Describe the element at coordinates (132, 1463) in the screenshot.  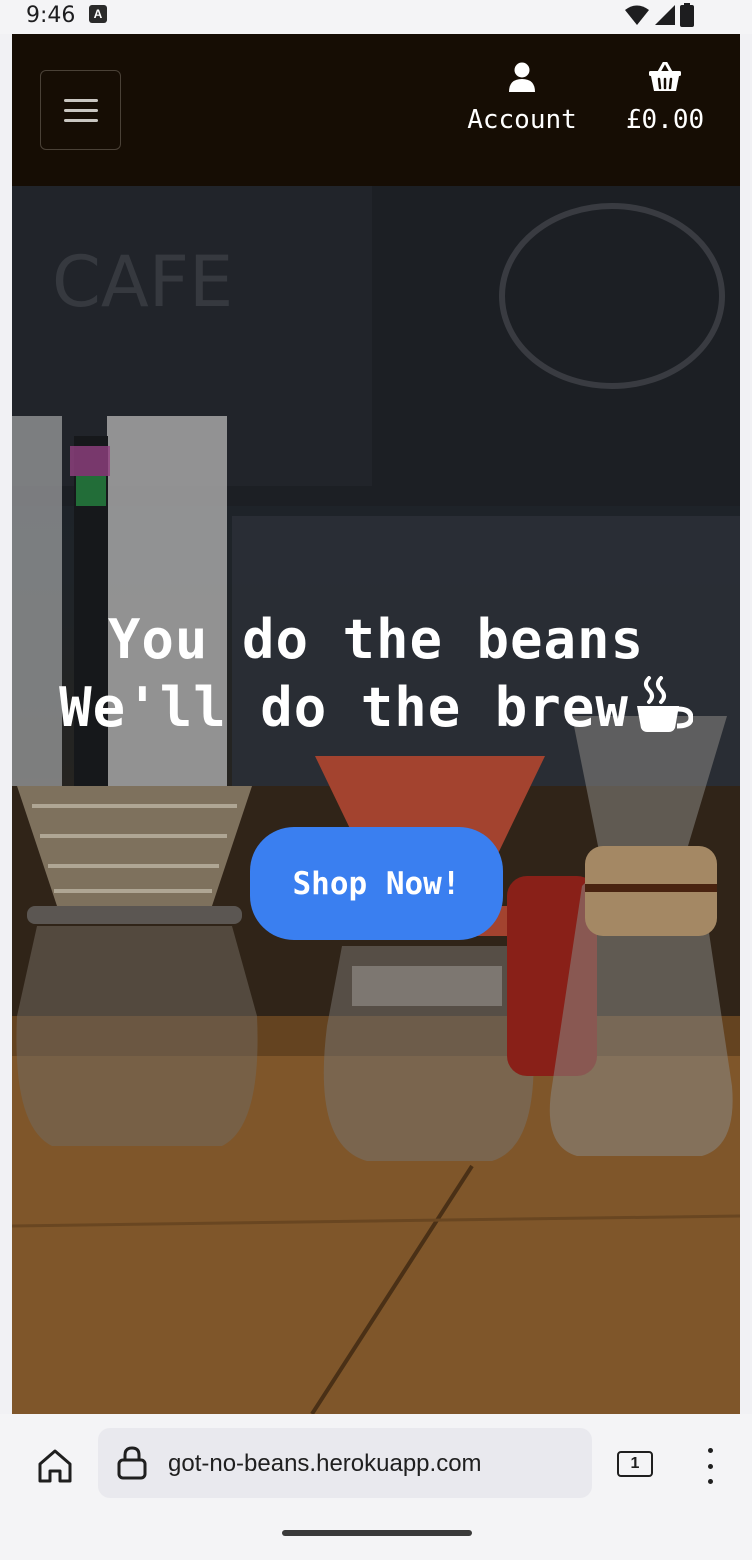
I see `lock-icon` at that location.